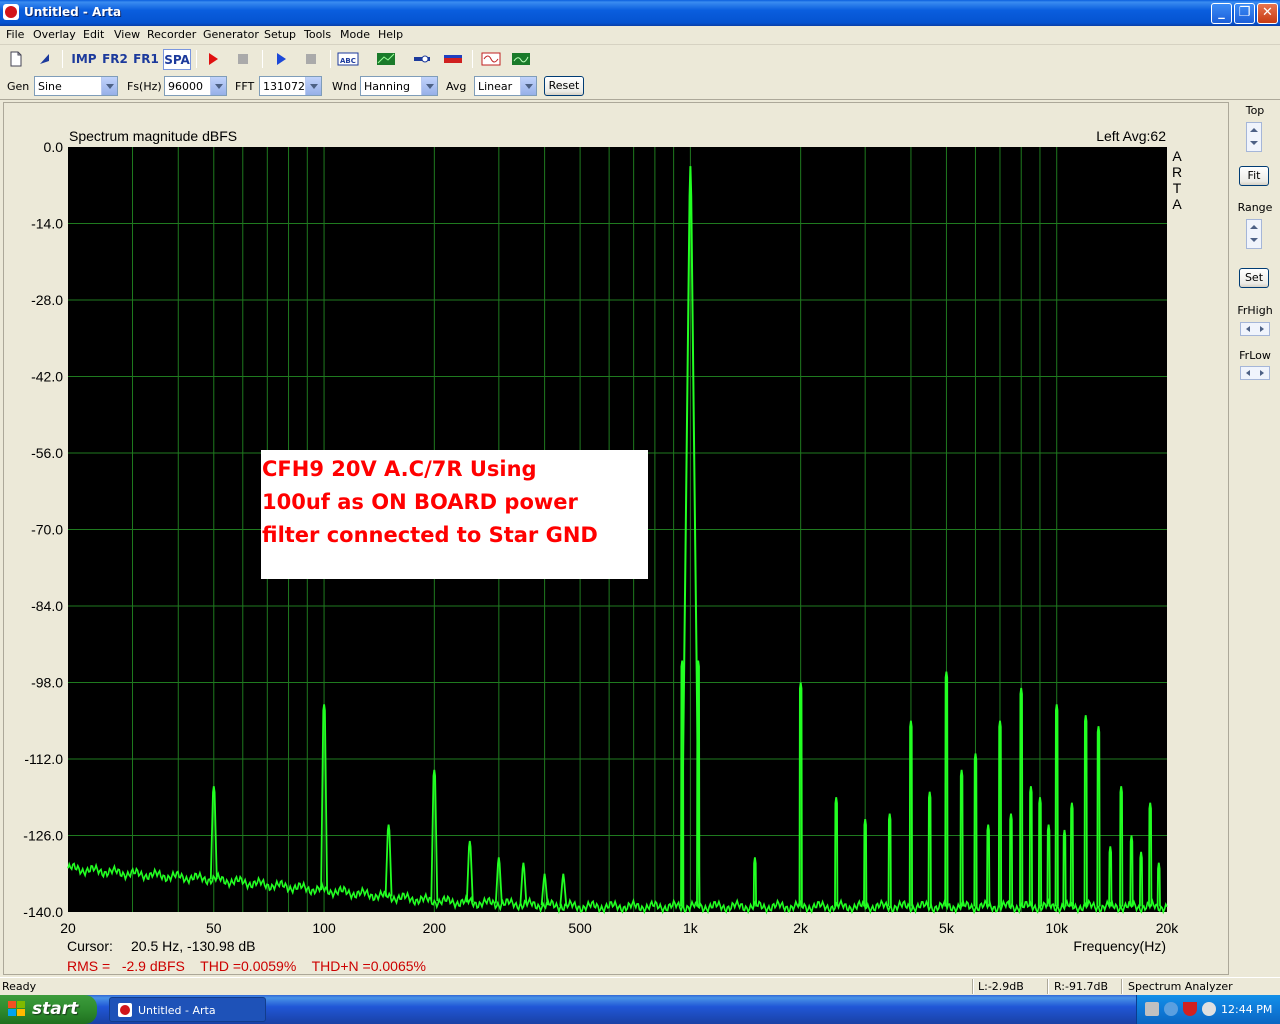  What do you see at coordinates (185, 86) in the screenshot?
I see `sample-rate-value: 96000` at bounding box center [185, 86].